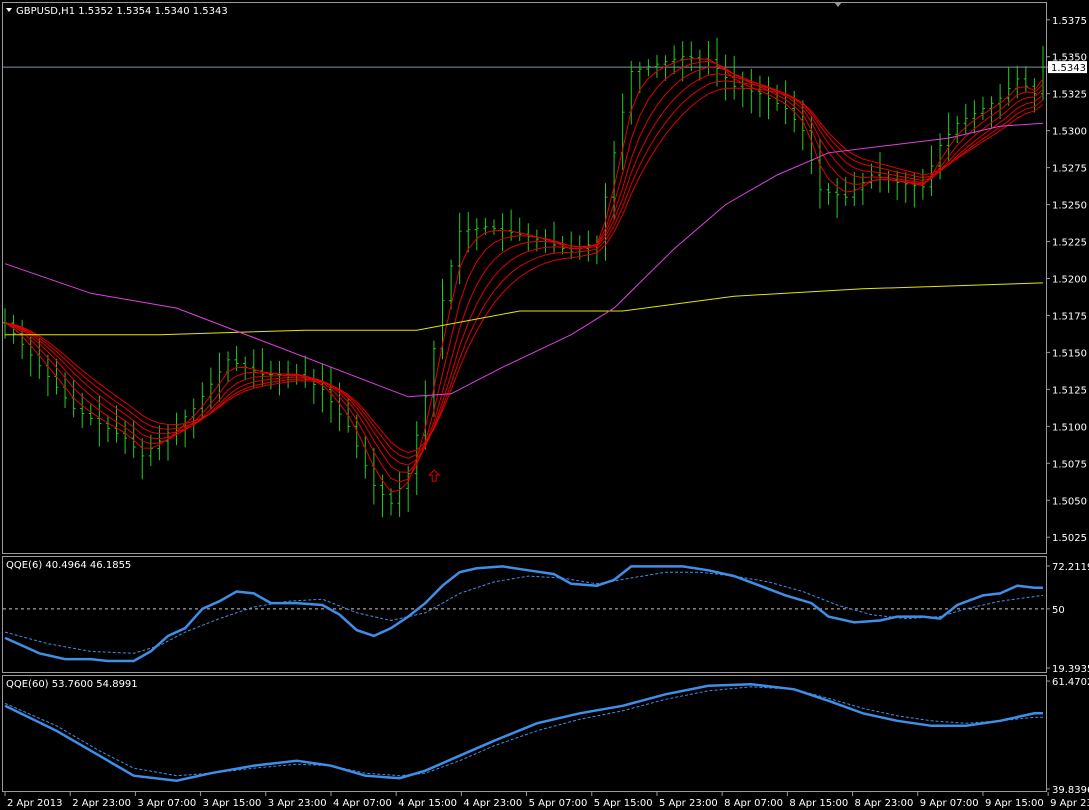  What do you see at coordinates (1069, 316) in the screenshot?
I see `price-y-tick-label: 1.5175` at bounding box center [1069, 316].